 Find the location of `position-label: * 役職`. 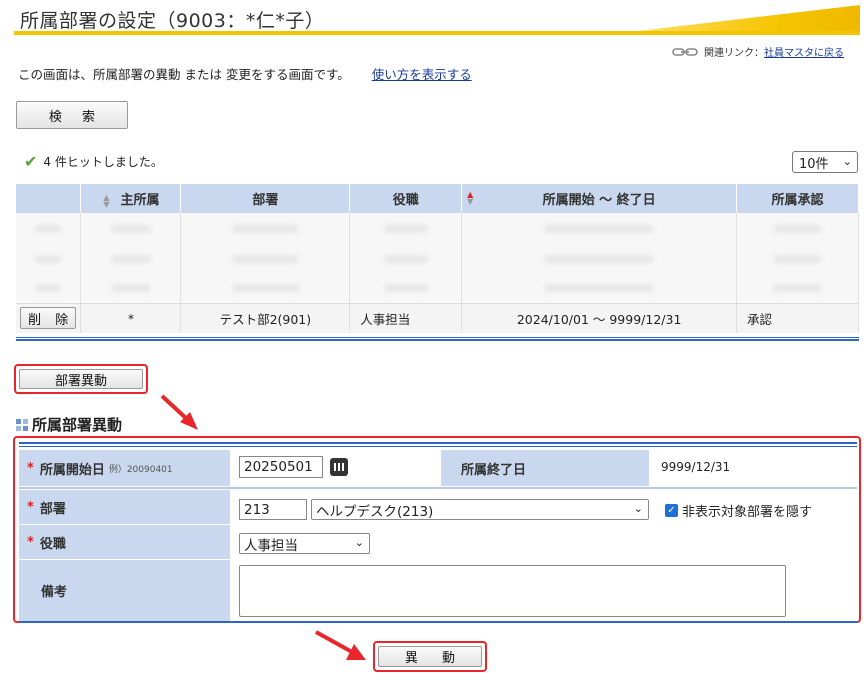

position-label: * 役職 is located at coordinates (124, 542).